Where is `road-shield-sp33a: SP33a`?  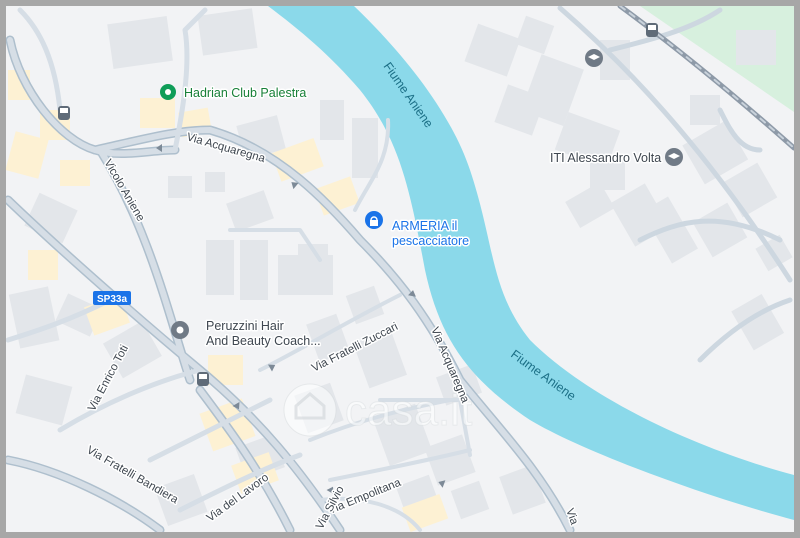
road-shield-sp33a: SP33a is located at coordinates (112, 298).